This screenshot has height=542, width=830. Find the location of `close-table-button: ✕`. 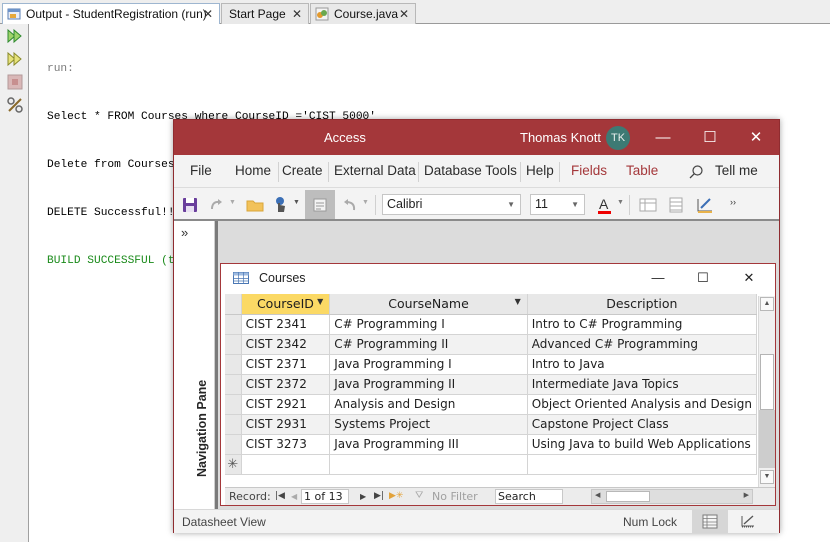

close-table-button: ✕ is located at coordinates (749, 278).